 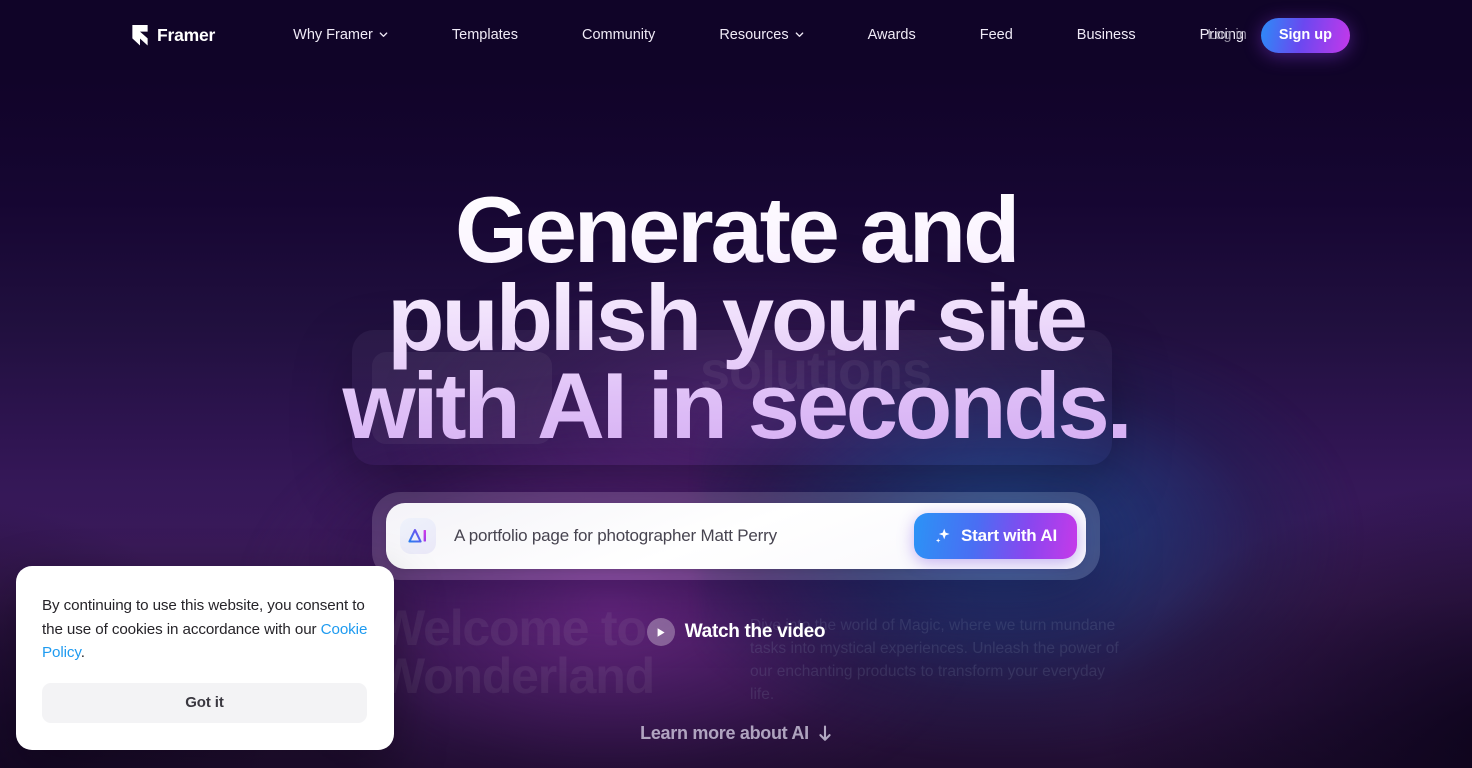 I want to click on ai-glyph, so click(x=417, y=536).